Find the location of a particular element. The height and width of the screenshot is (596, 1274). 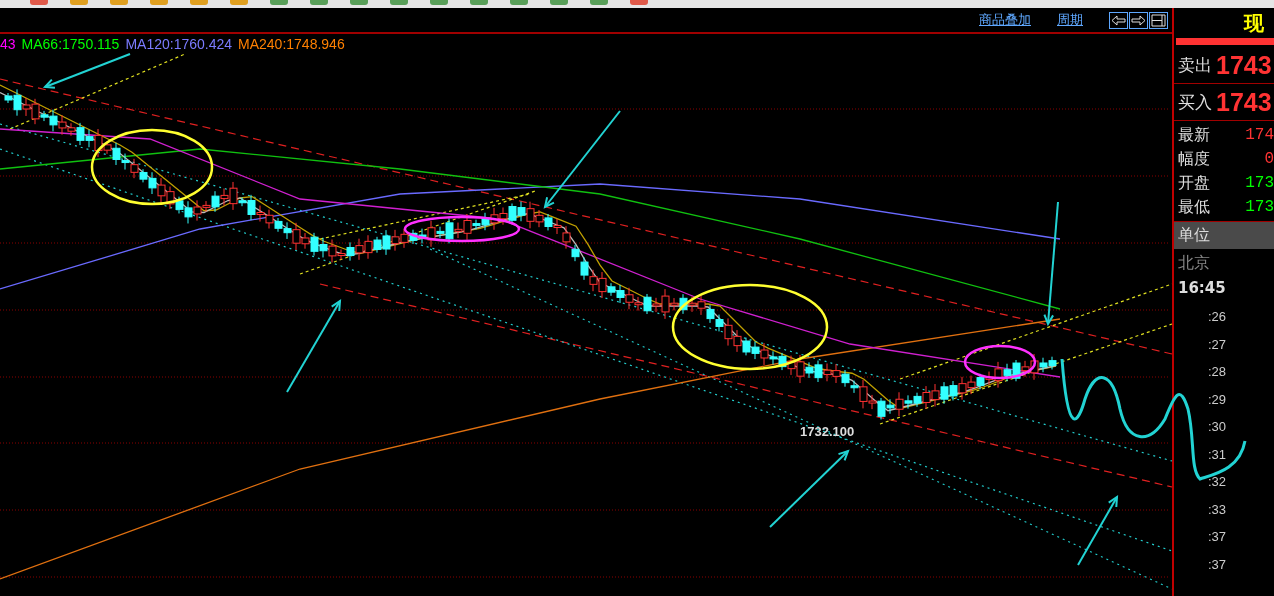

legend-text: MA120:1760.424 is located at coordinates (179, 44).